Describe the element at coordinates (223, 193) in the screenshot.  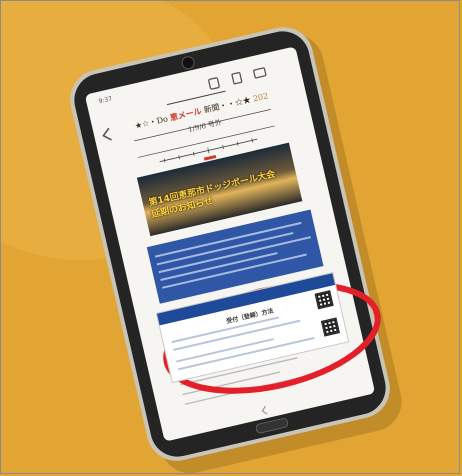
I see `banner-text: 第14回恵那市ドッジボール大会 延期のお知らせ` at that location.